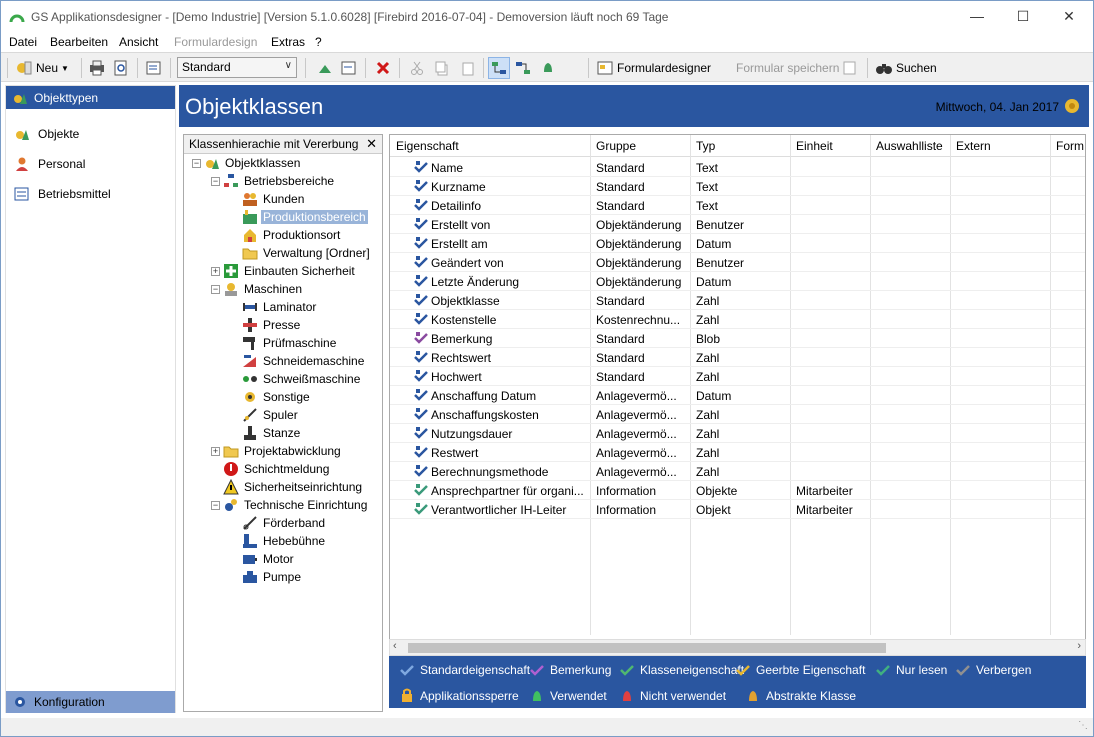 The height and width of the screenshot is (737, 1094). Describe the element at coordinates (22, 164) in the screenshot. I see `person-icon` at that location.